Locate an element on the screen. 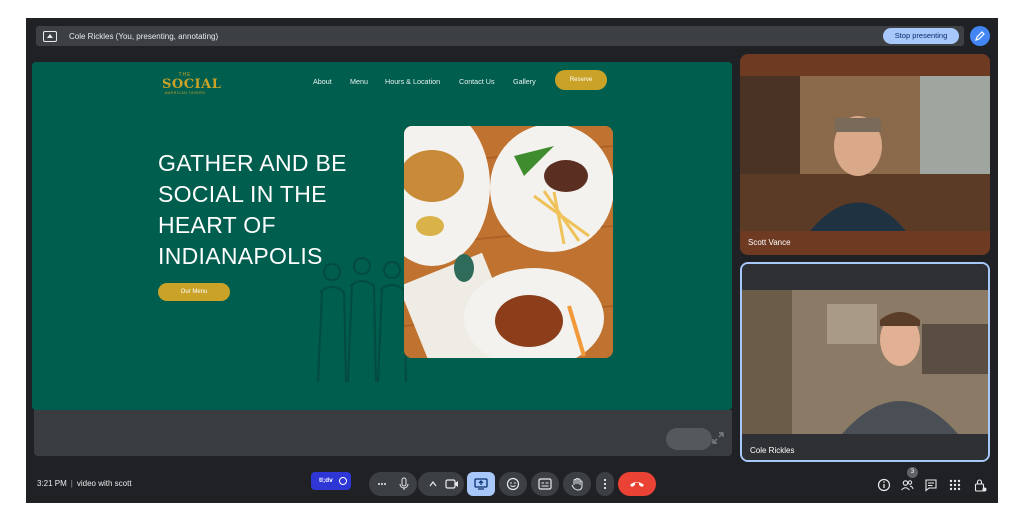 The height and width of the screenshot is (532, 1024). reactions-button is located at coordinates (513, 484).